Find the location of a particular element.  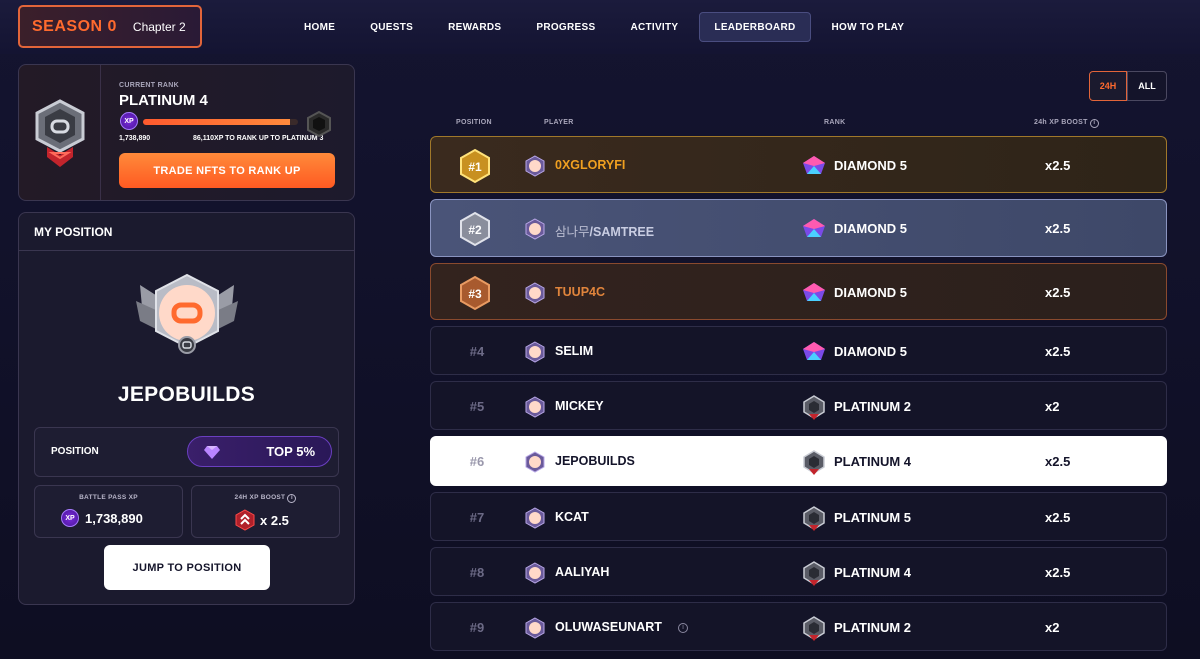

col-player-header: PLAYER is located at coordinates (559, 122).